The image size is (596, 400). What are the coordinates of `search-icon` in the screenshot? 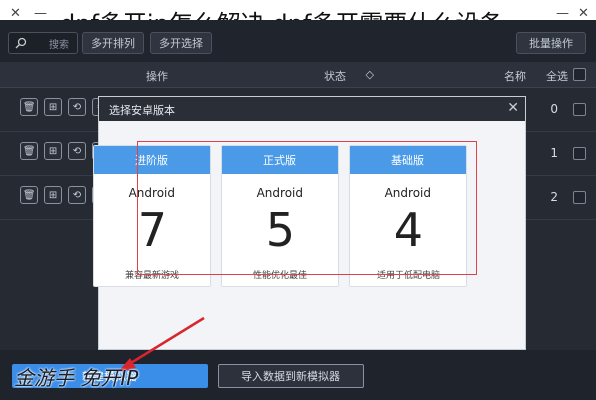 It's located at (21, 43).